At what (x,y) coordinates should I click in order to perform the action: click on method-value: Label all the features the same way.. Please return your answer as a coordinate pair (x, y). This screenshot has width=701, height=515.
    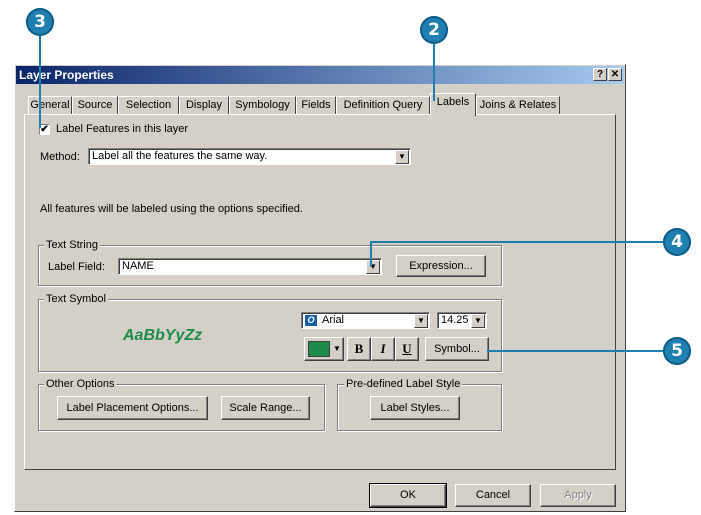
    Looking at the image, I should click on (180, 156).